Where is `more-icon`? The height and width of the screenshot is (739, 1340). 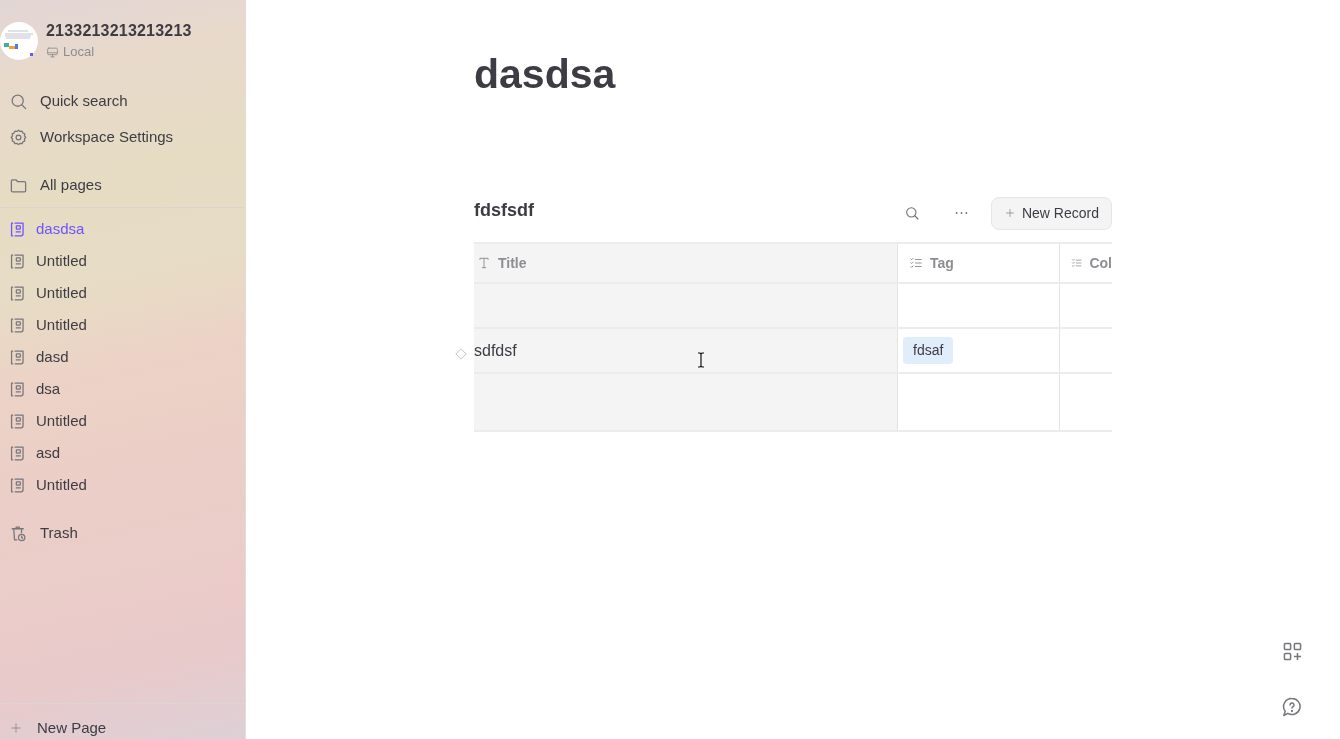 more-icon is located at coordinates (962, 213).